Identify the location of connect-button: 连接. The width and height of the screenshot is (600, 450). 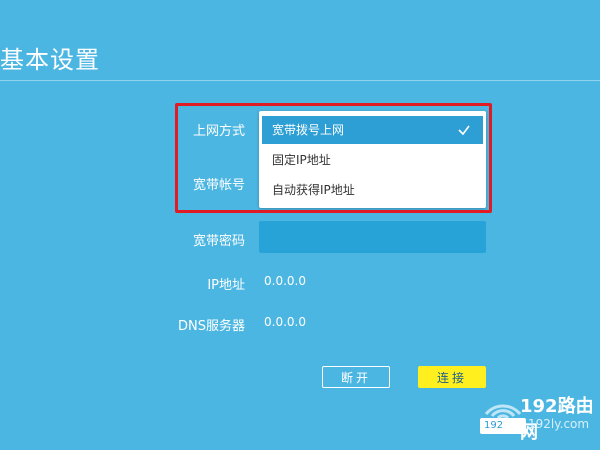
(452, 377).